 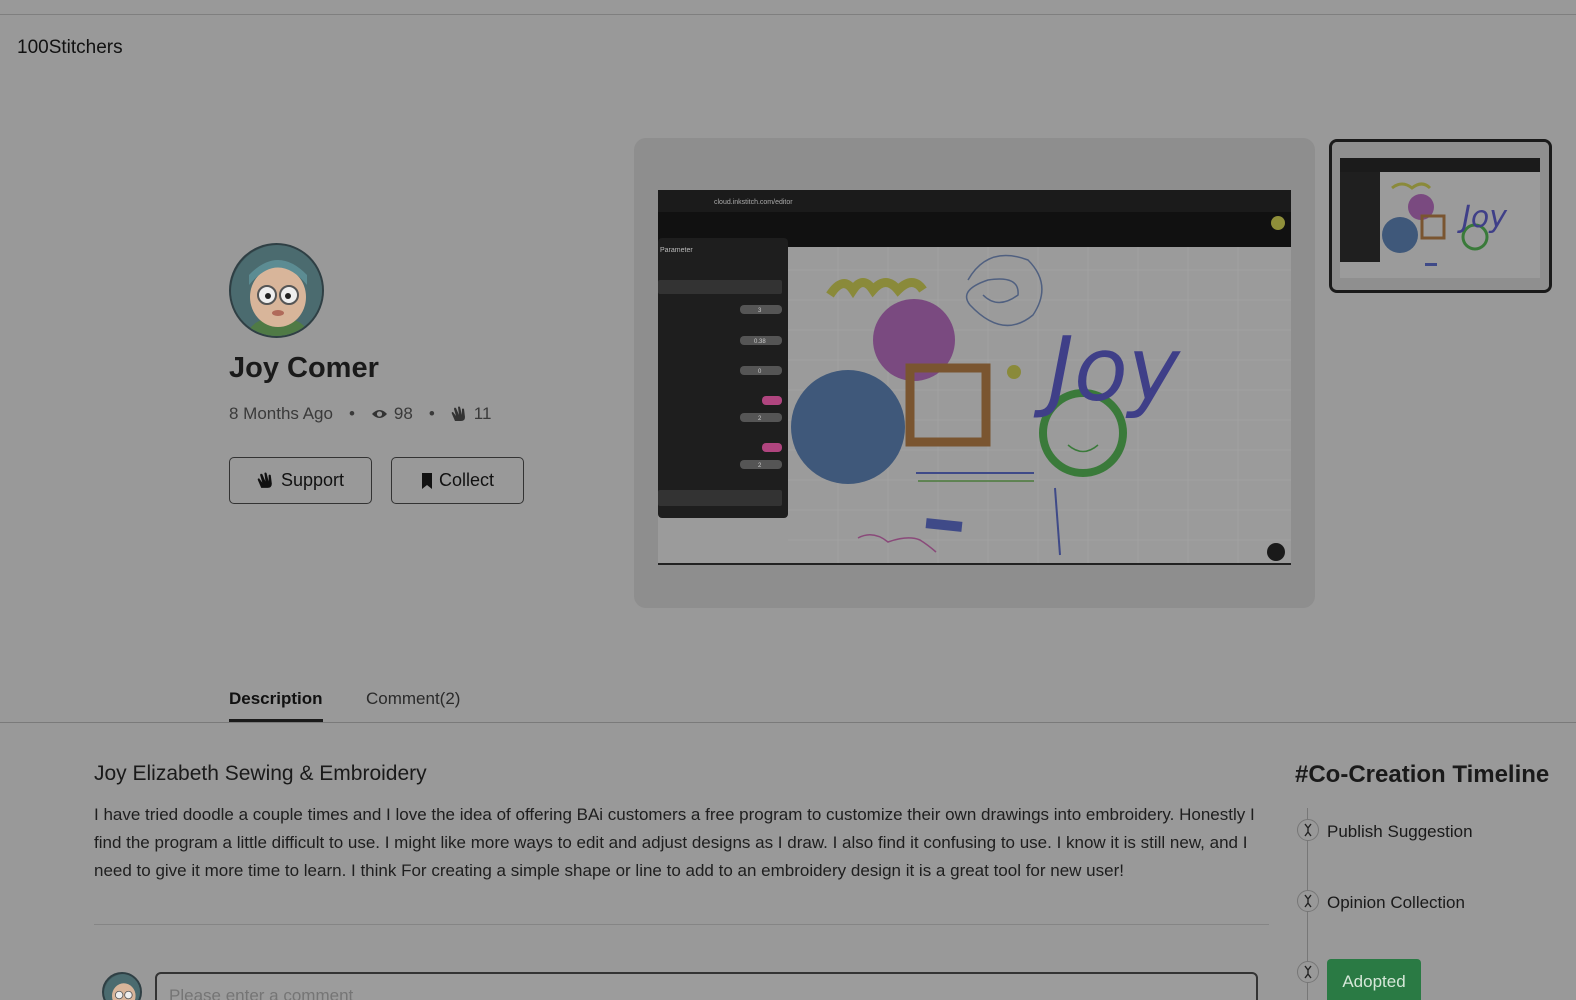 I want to click on collect-label: Collect, so click(x=466, y=480).